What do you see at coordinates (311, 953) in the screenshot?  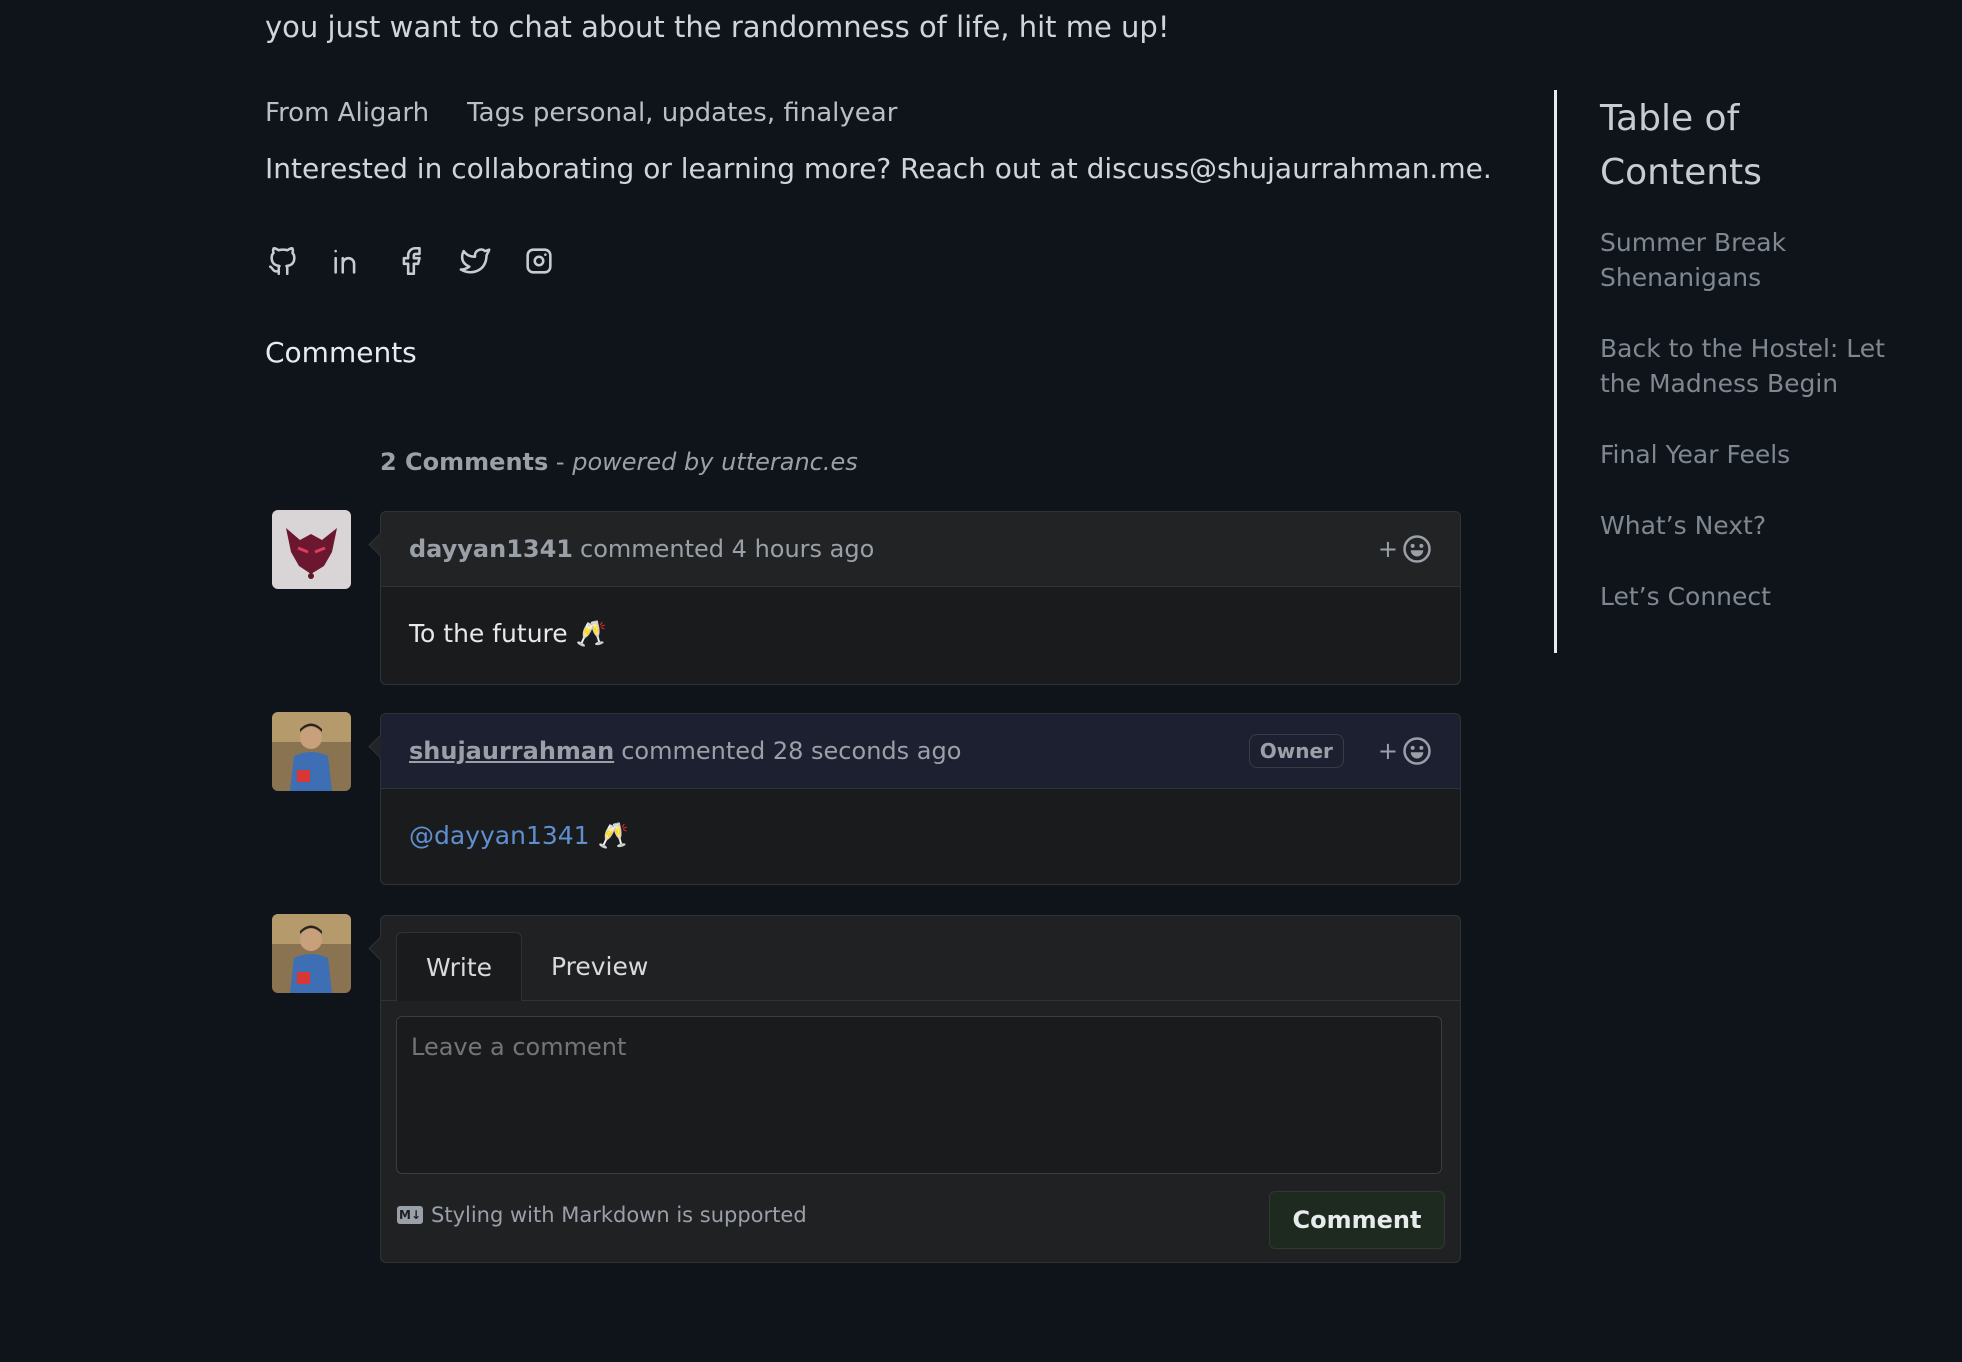 I see `current-user-avatar` at bounding box center [311, 953].